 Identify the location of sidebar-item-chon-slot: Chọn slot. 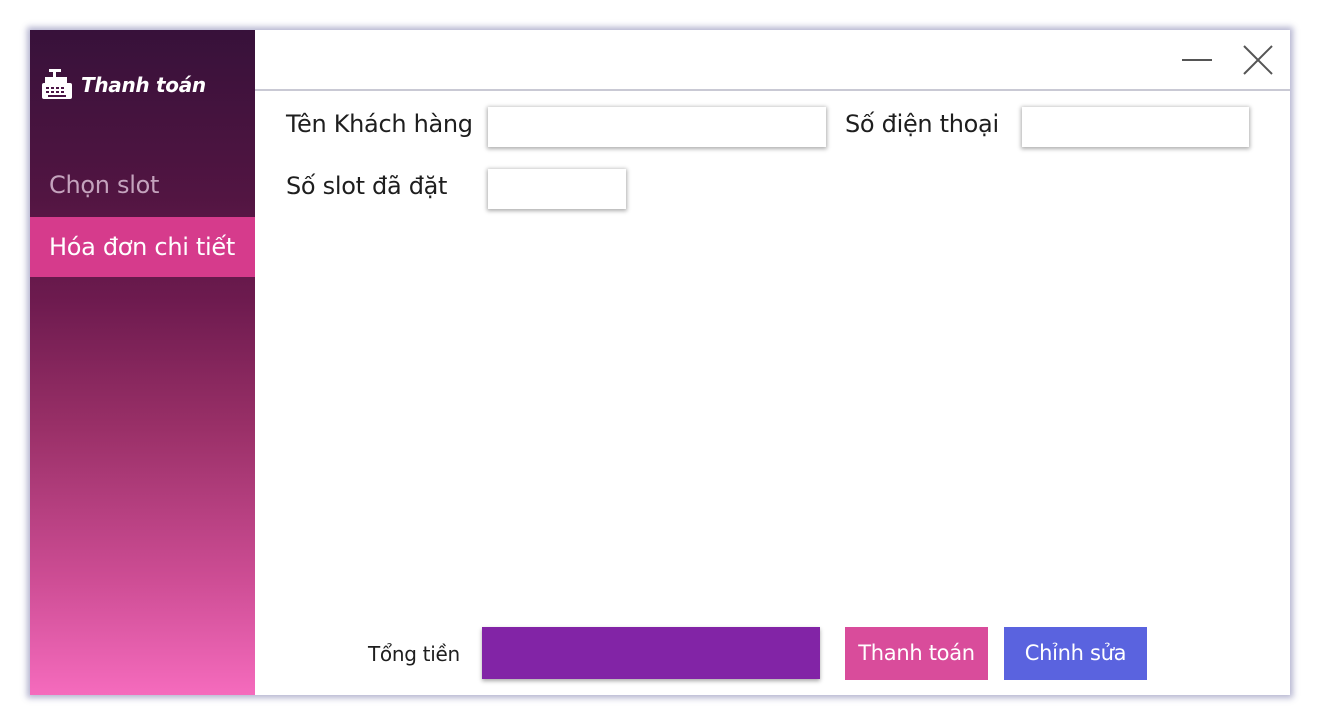
(142, 185).